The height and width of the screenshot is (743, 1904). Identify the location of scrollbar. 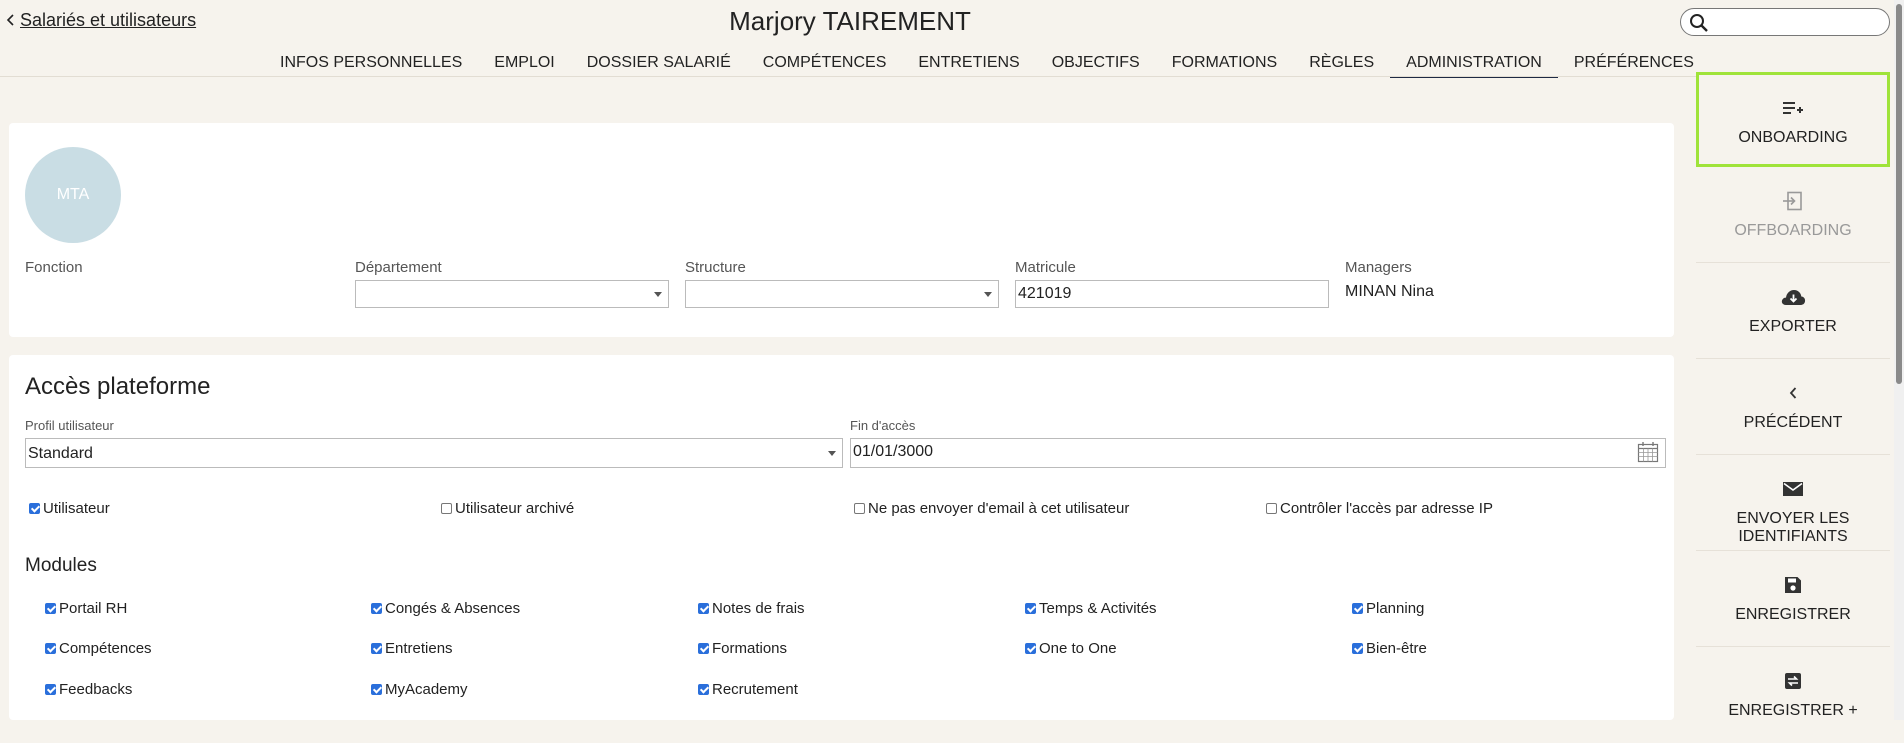
(1899, 360).